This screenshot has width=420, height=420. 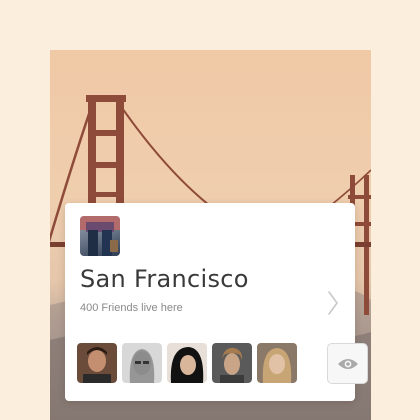 I want to click on eye-icon, so click(x=347, y=363).